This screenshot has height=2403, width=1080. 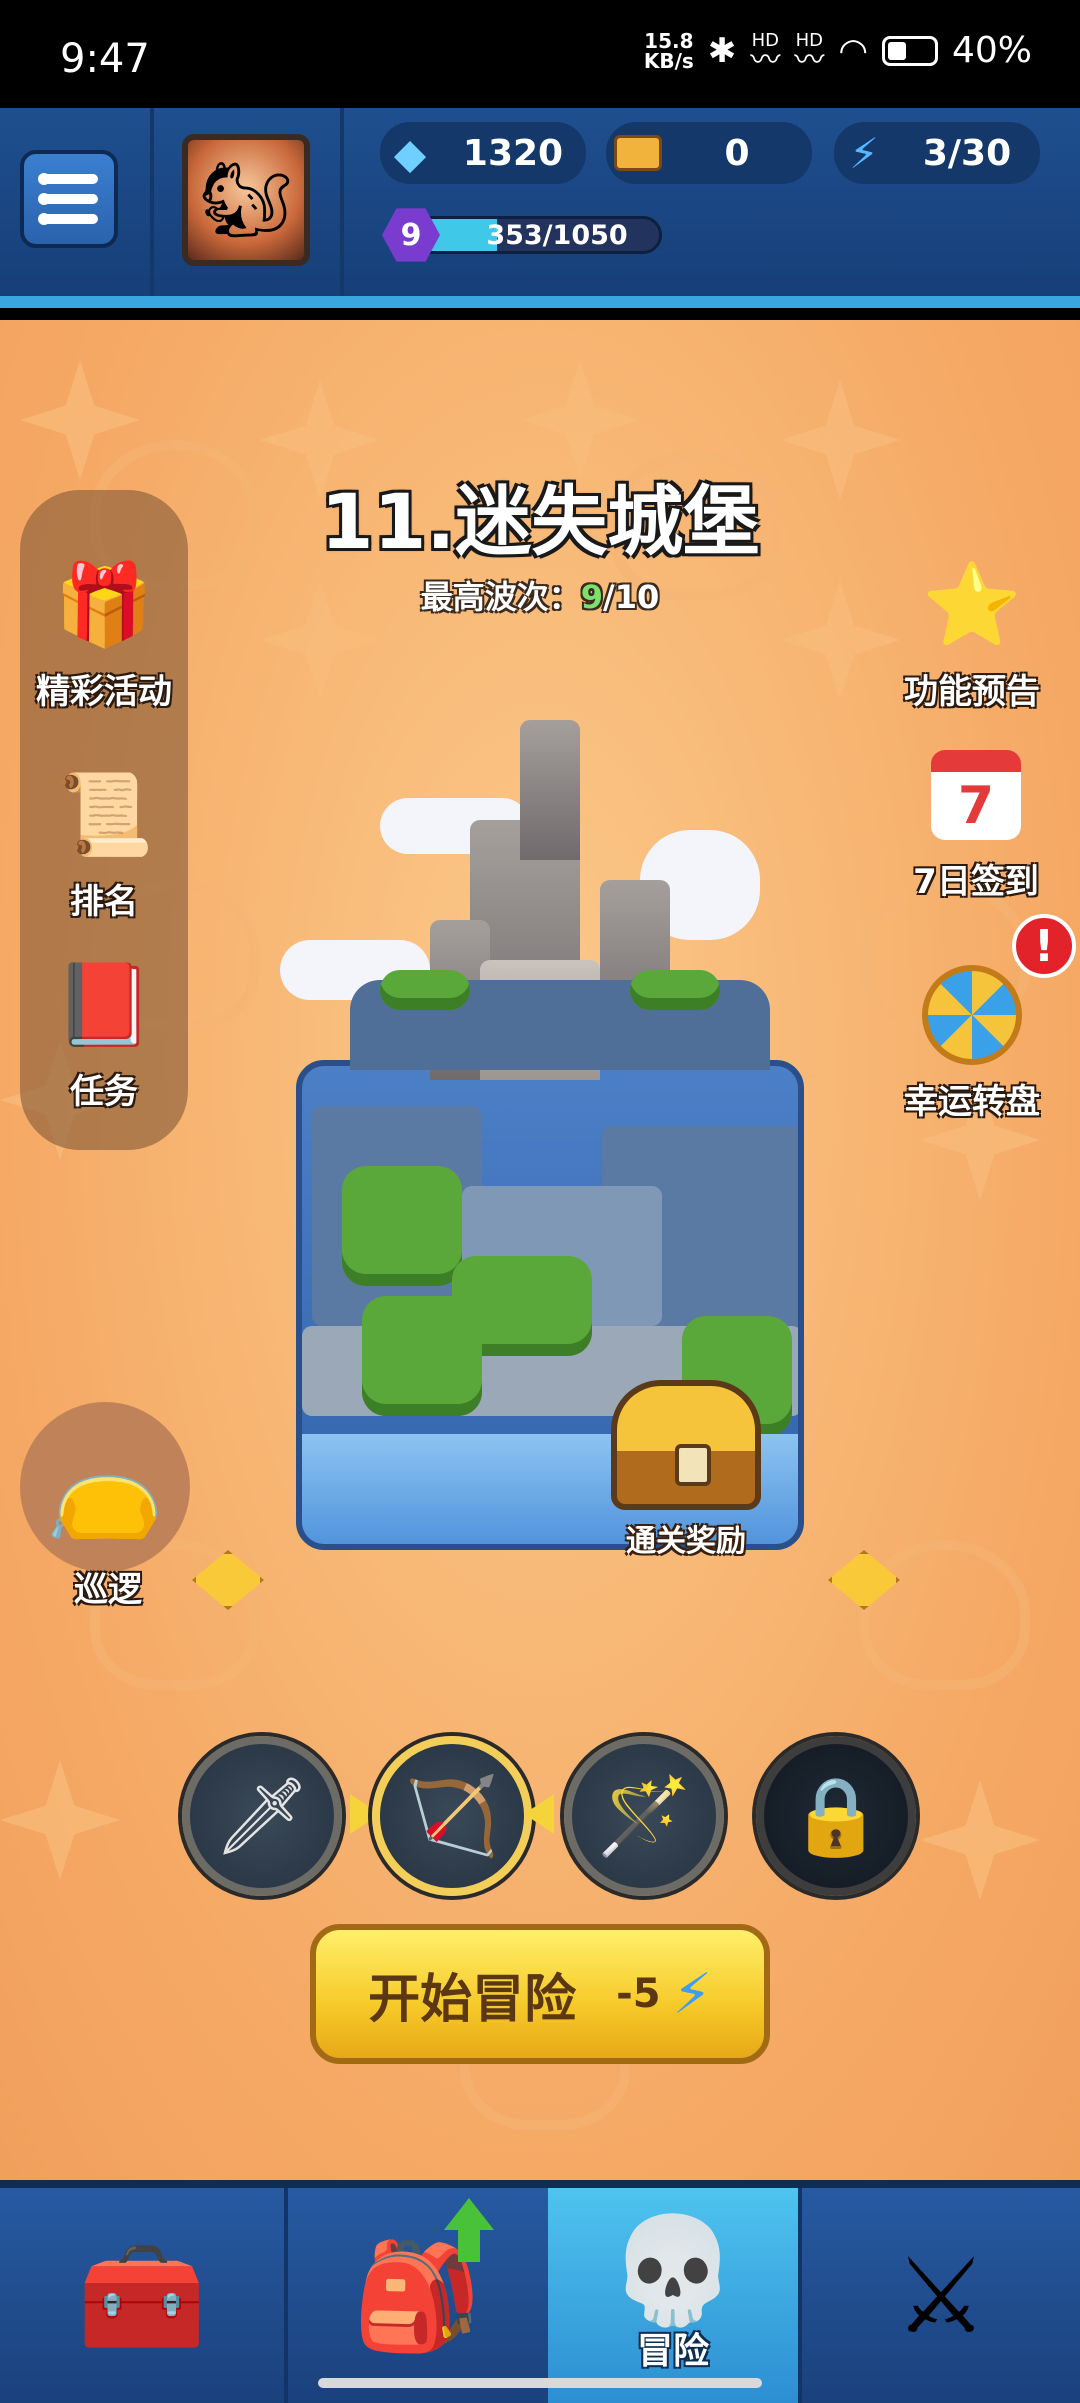 I want to click on squirrel-avatar-icon: 🐿, so click(x=246, y=199).